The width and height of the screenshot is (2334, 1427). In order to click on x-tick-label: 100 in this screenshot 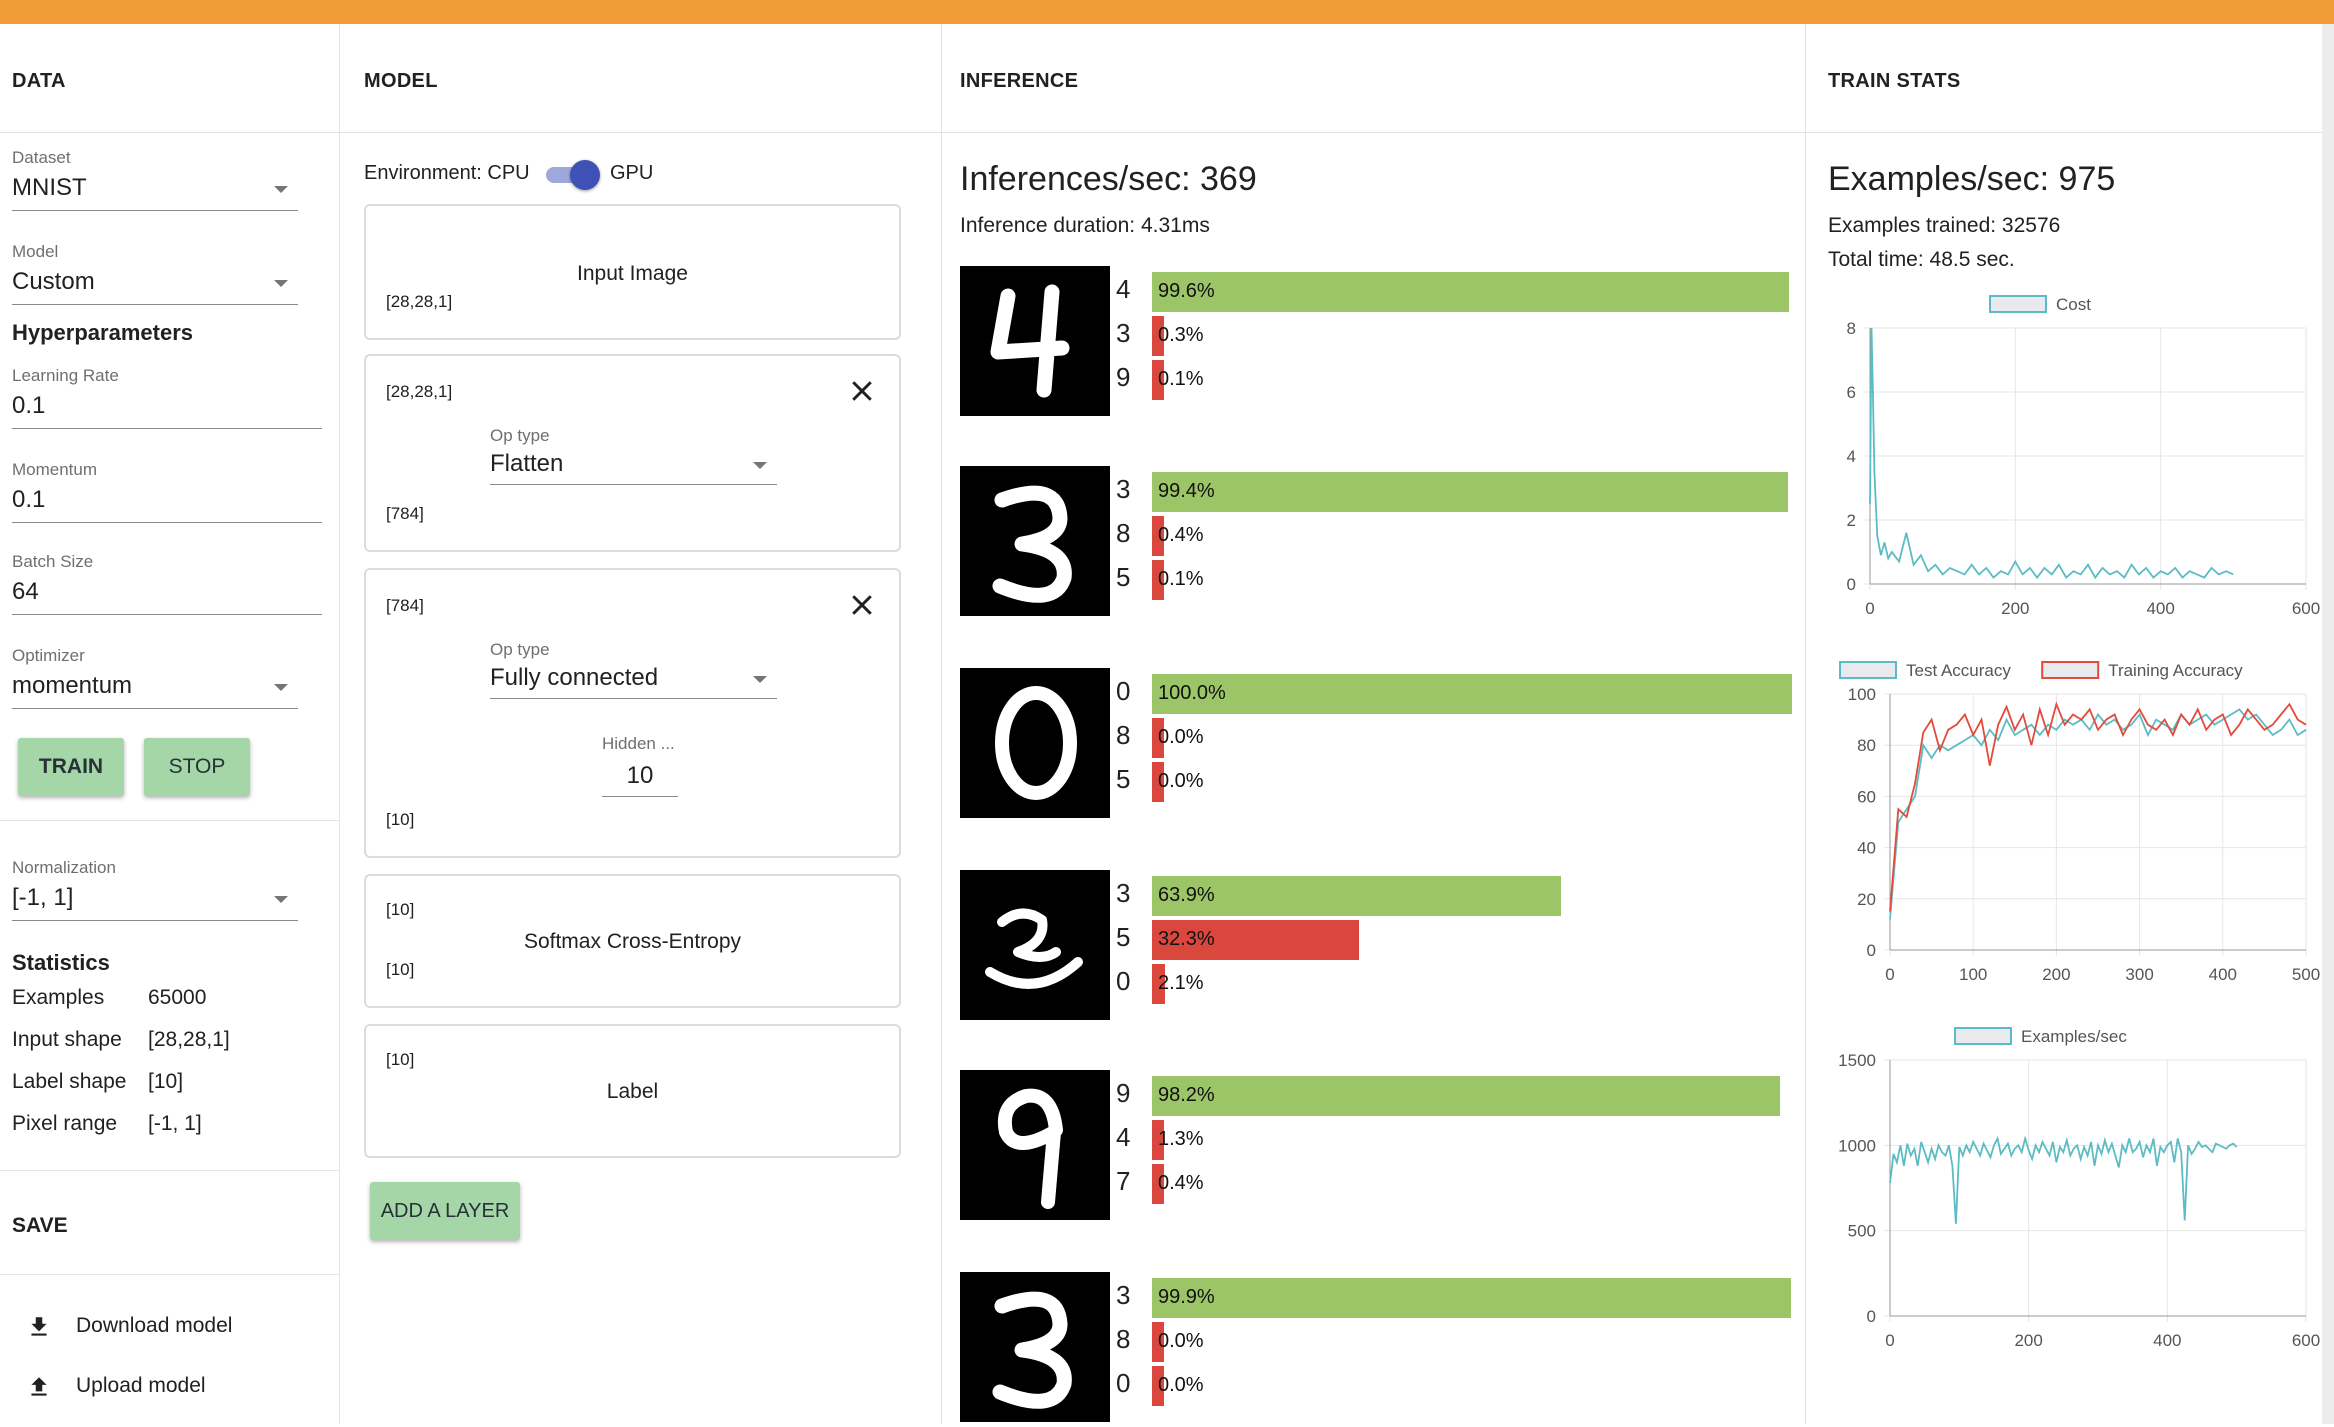, I will do `click(1973, 974)`.